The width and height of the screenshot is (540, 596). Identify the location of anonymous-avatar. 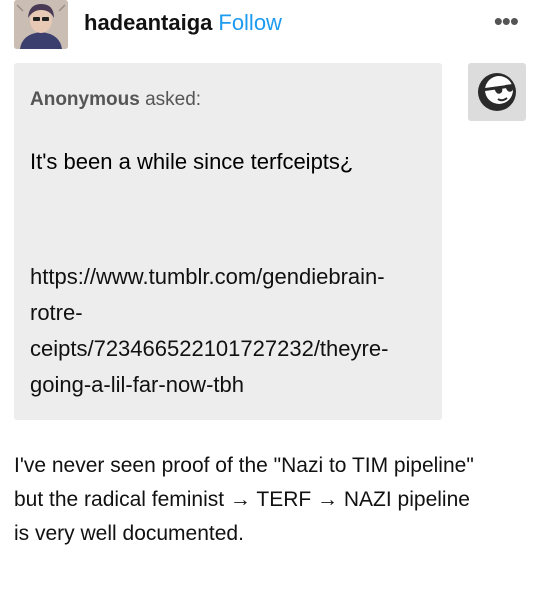
(497, 92).